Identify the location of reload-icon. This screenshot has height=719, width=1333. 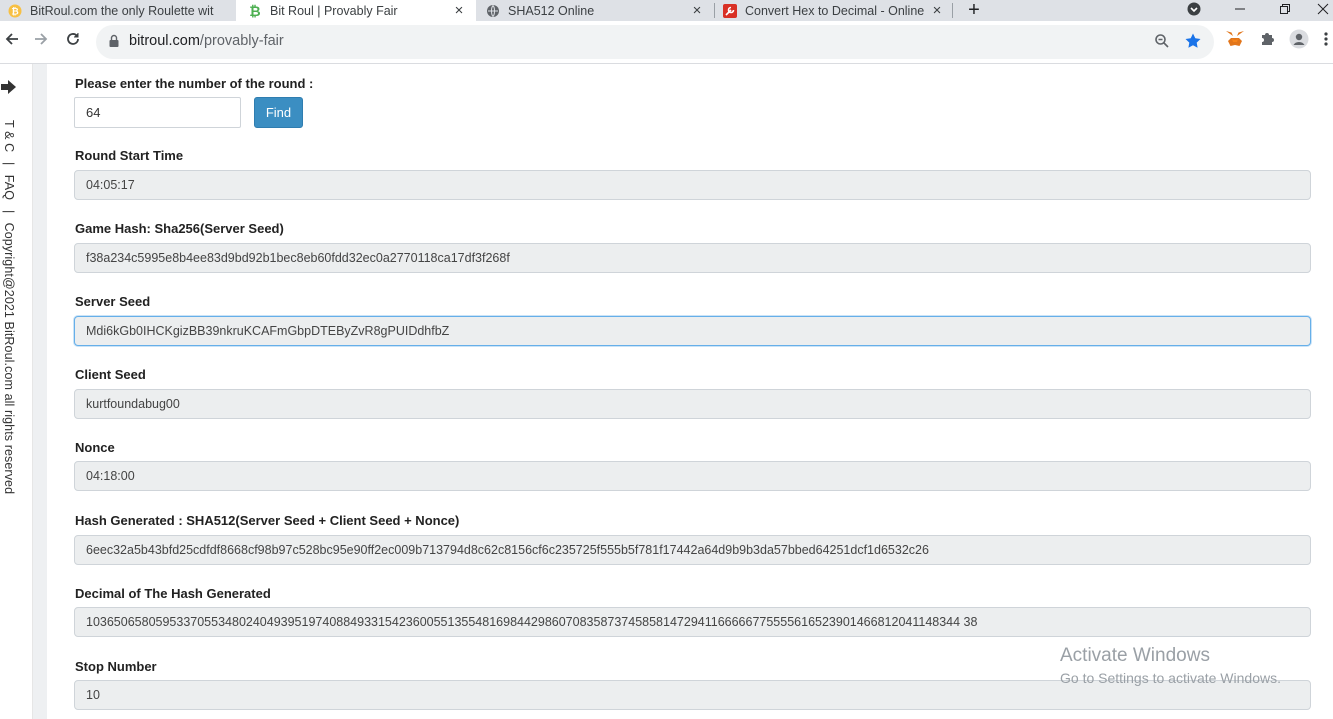
(73, 41).